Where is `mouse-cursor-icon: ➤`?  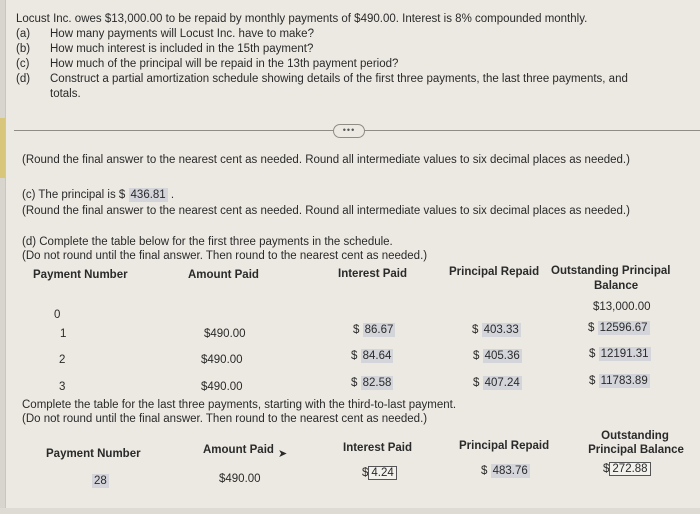 mouse-cursor-icon: ➤ is located at coordinates (283, 454).